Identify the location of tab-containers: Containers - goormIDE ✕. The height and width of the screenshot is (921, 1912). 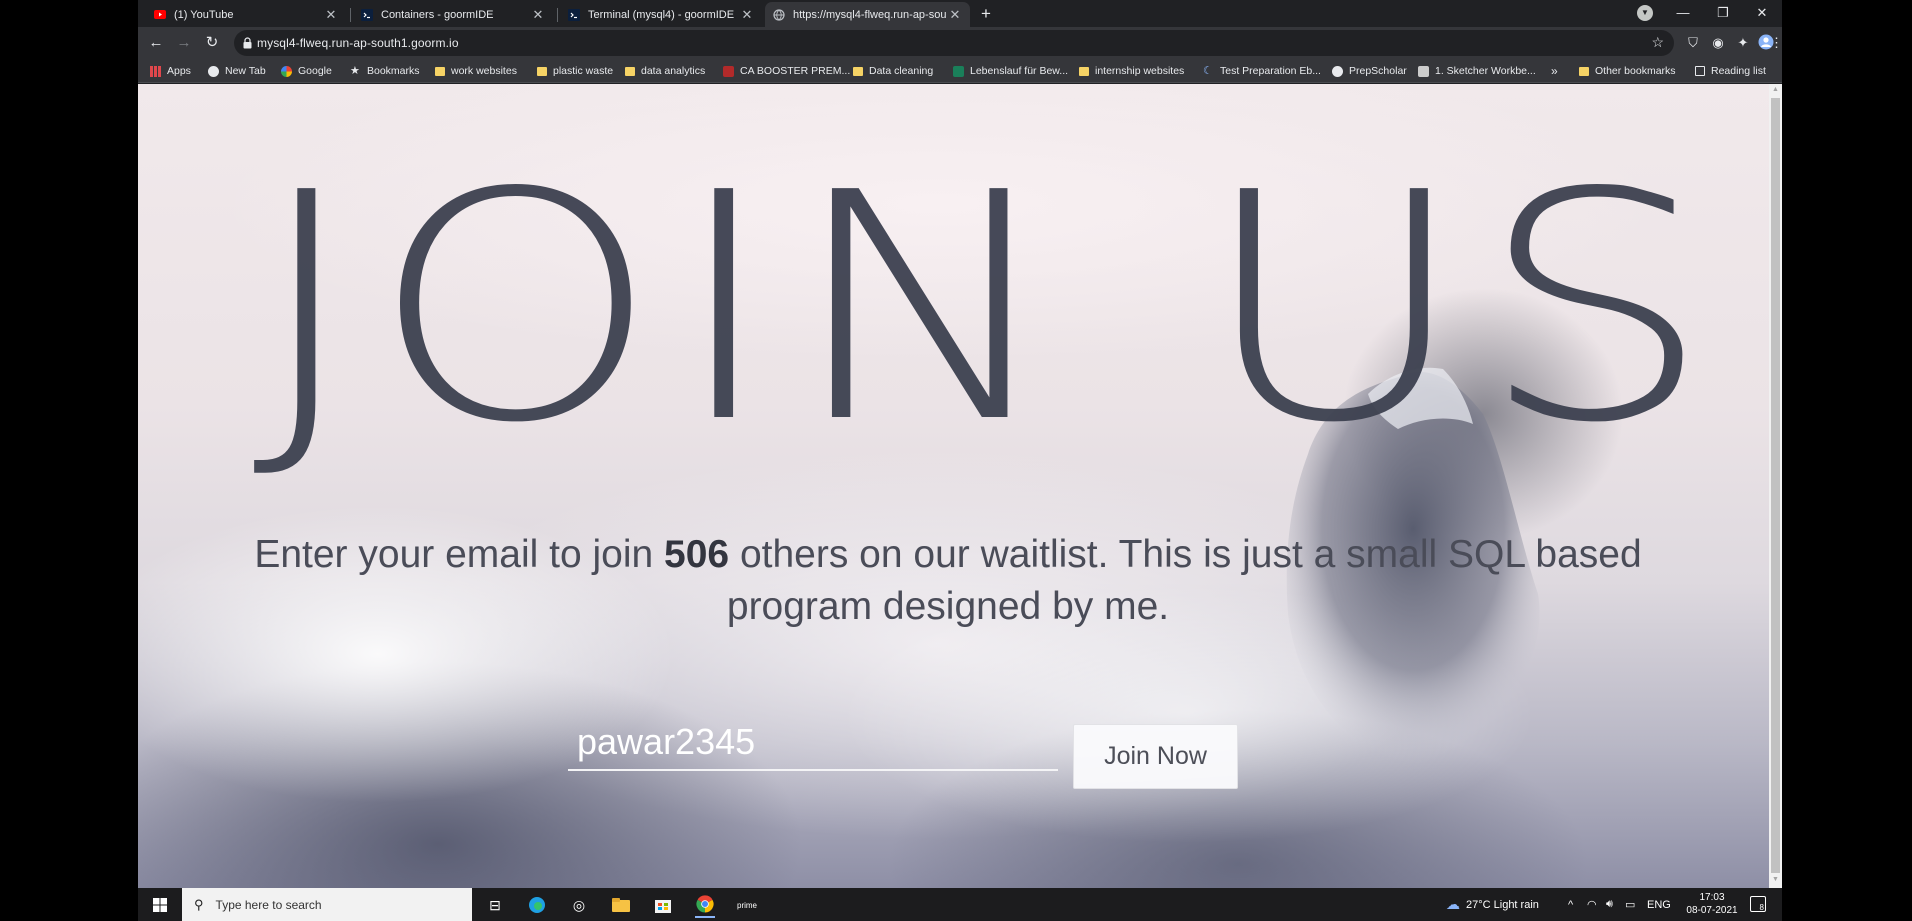
(453, 14).